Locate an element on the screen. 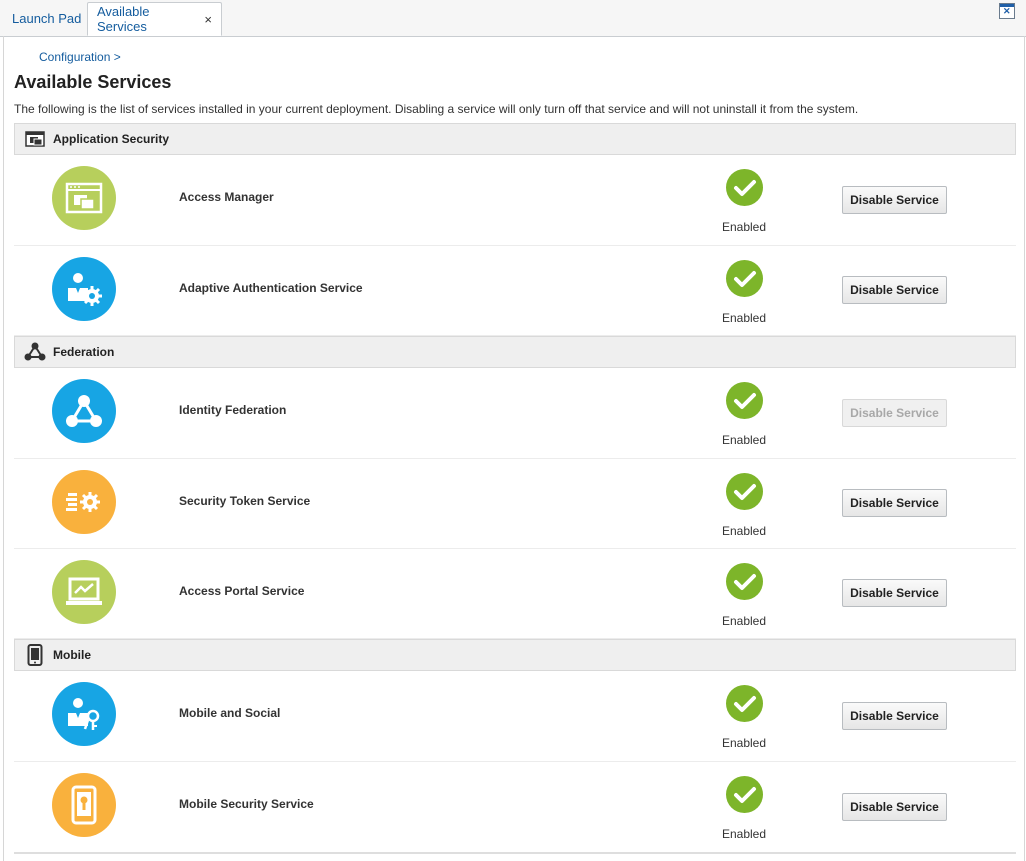  token-gear-icon is located at coordinates (84, 502).